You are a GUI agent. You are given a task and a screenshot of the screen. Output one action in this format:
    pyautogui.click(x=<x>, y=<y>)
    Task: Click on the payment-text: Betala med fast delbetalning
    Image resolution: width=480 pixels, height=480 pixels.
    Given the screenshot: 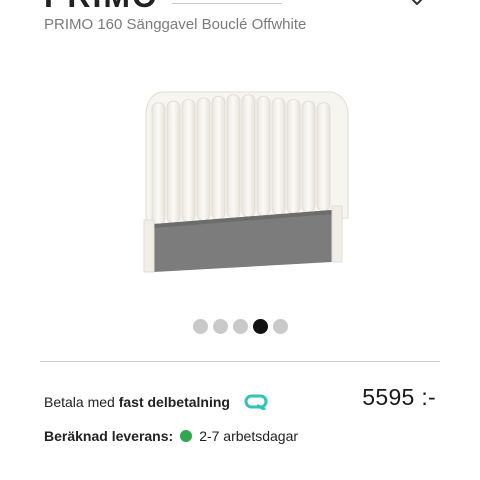 What is the action you would take?
    pyautogui.click(x=137, y=402)
    